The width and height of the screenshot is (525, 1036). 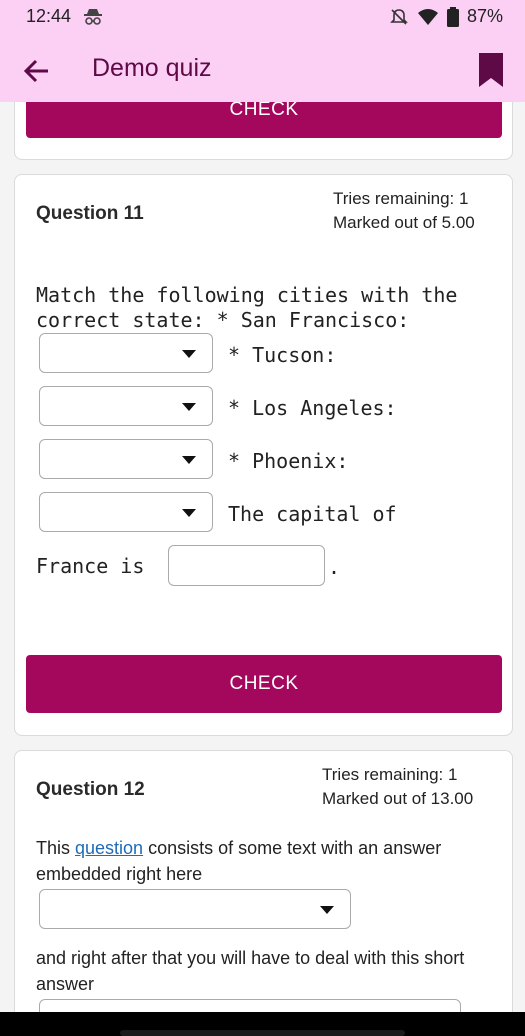 What do you see at coordinates (49, 16) in the screenshot?
I see `status-time: 12:44` at bounding box center [49, 16].